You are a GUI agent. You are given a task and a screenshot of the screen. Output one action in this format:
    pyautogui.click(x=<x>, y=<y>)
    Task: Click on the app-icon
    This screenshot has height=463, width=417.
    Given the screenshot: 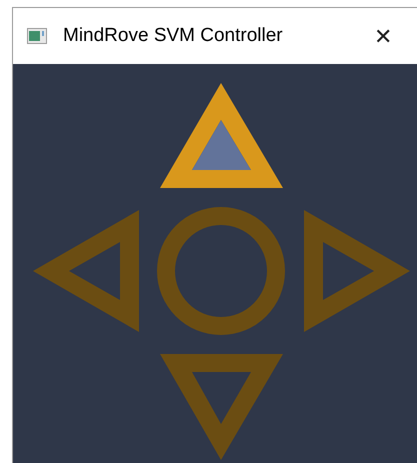 What is the action you would take?
    pyautogui.click(x=37, y=36)
    